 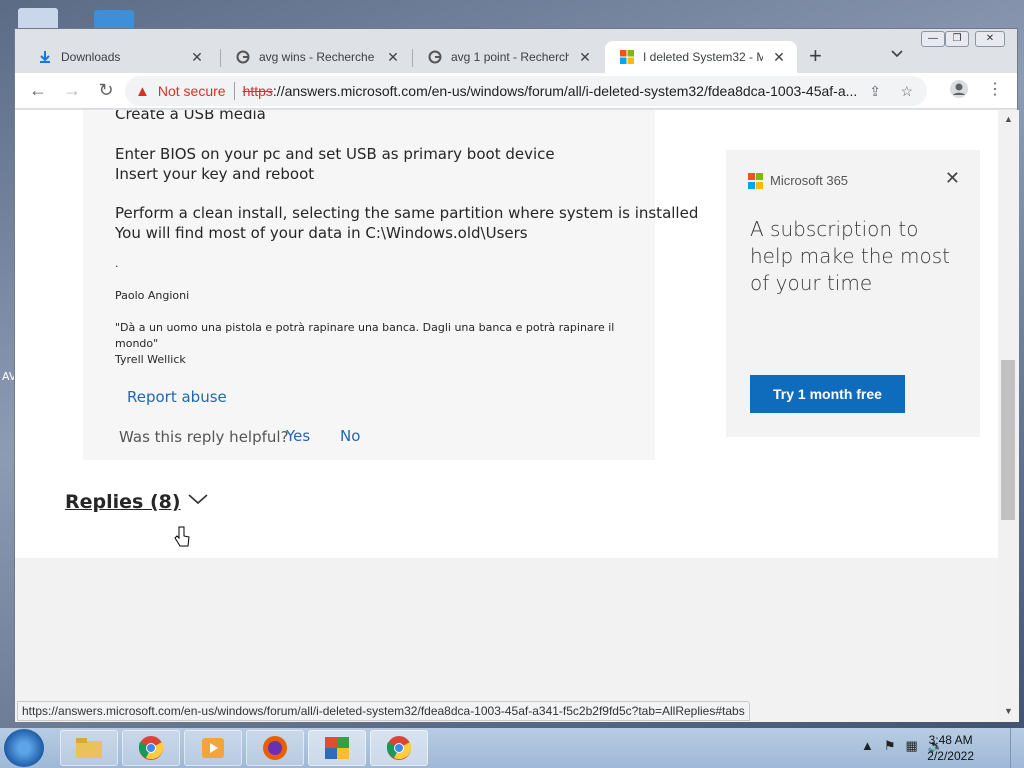 I want to click on tab-avg-wins: avg wins - Recherche Go ✕, so click(x=316, y=57).